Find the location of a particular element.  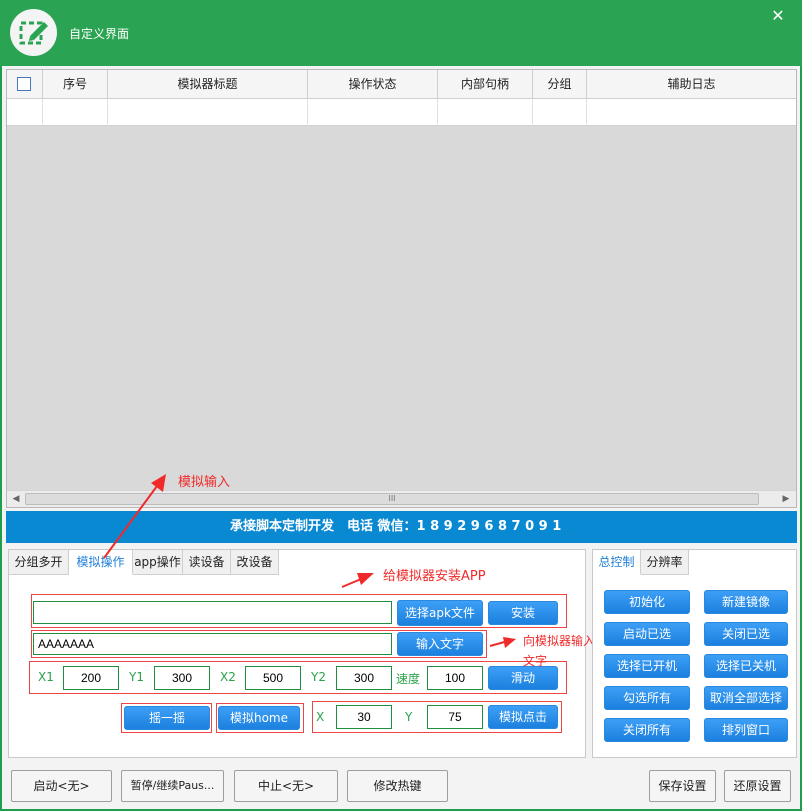

arrange-windows-button: 排列窗口 is located at coordinates (746, 730).